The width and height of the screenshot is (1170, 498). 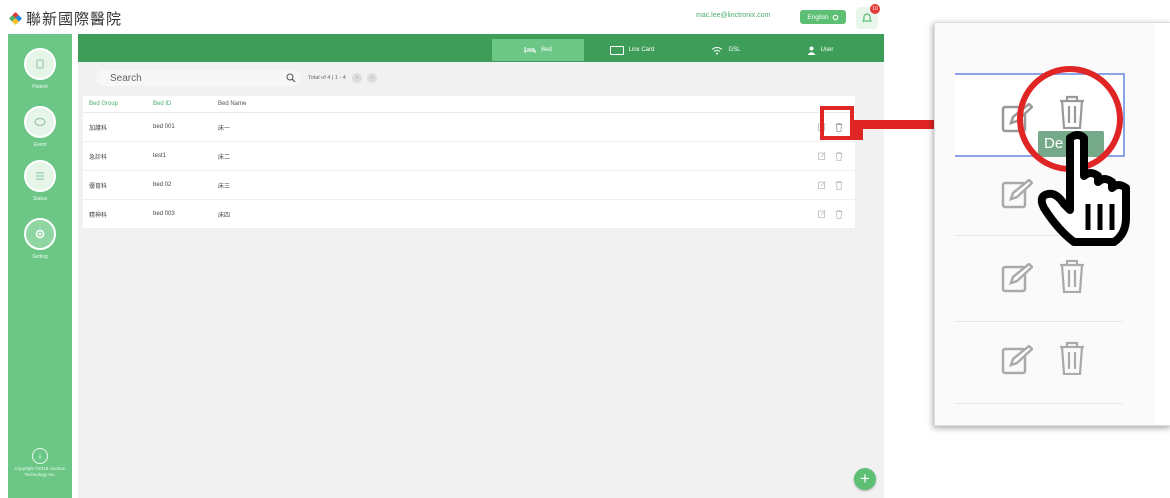 I want to click on tab-user: User, so click(x=820, y=50).